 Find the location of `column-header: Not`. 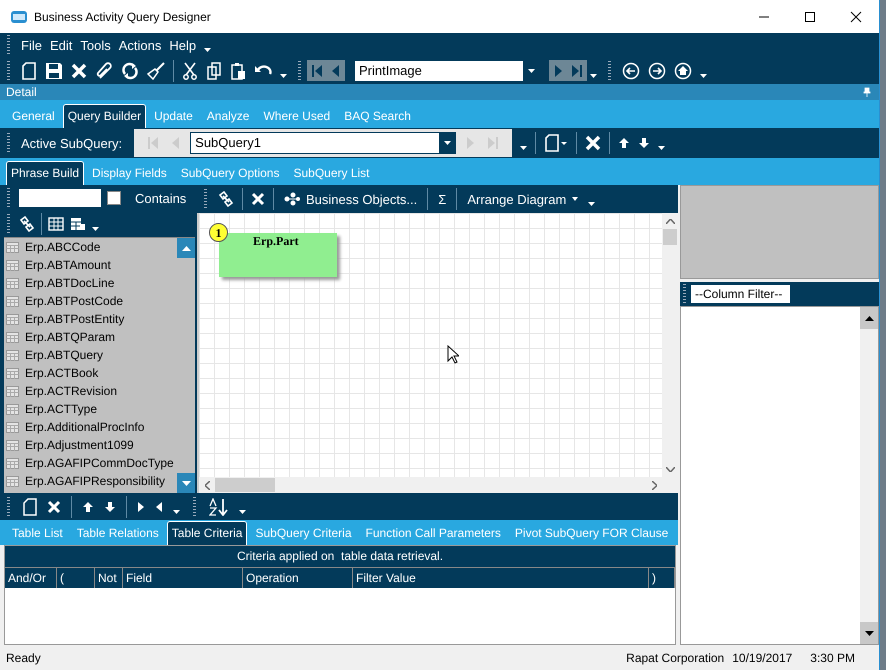

column-header: Not is located at coordinates (109, 578).